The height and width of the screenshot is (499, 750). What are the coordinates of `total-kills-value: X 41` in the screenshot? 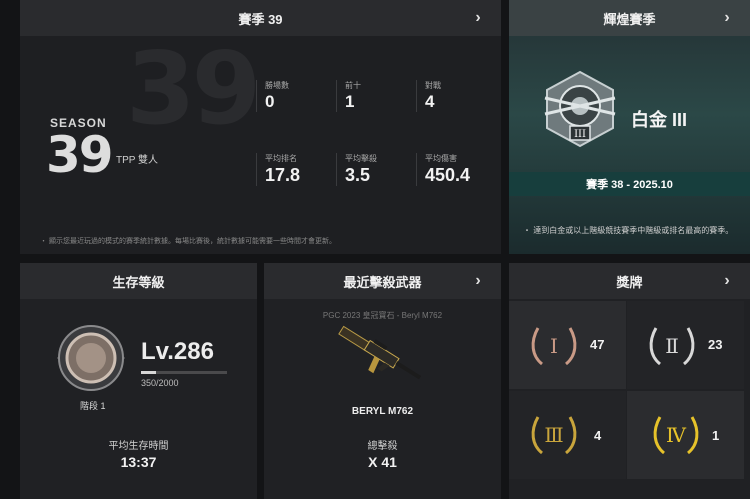 It's located at (382, 462).